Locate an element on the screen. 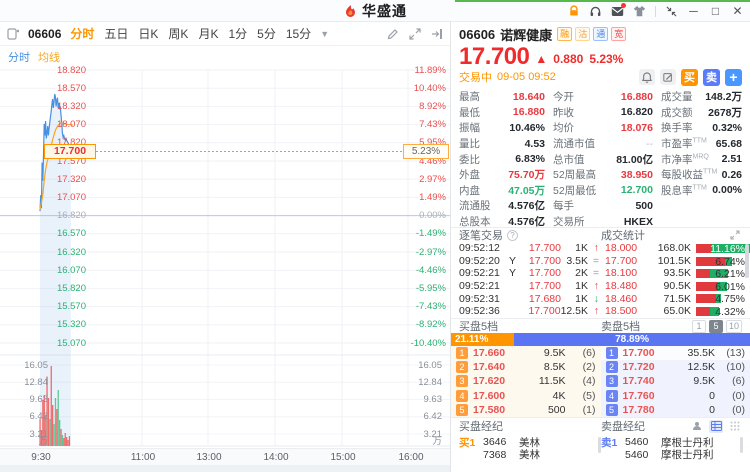 The image size is (750, 472). period-tab: 日K is located at coordinates (148, 33).